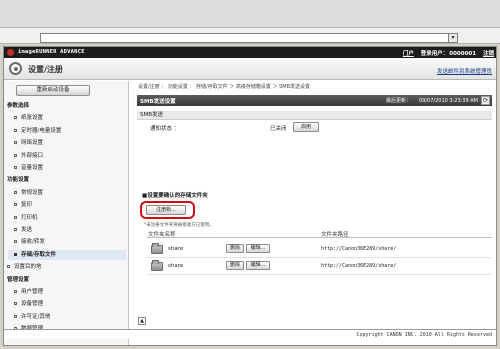 The width and height of the screenshot is (500, 349). What do you see at coordinates (32, 168) in the screenshot?
I see `sidebar-item-label: 音量设置` at bounding box center [32, 168].